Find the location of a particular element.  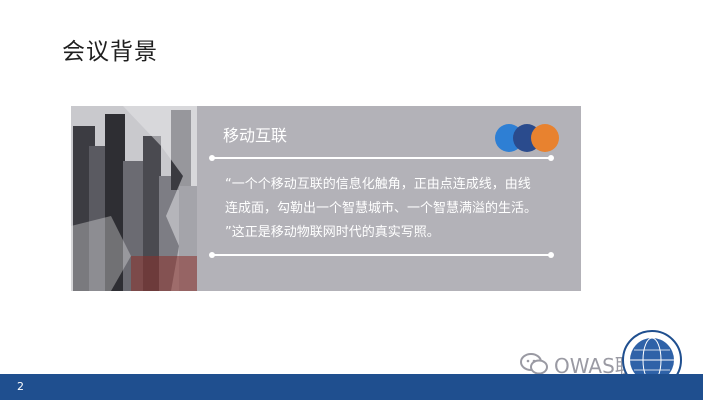

top-divider is located at coordinates (381, 158).